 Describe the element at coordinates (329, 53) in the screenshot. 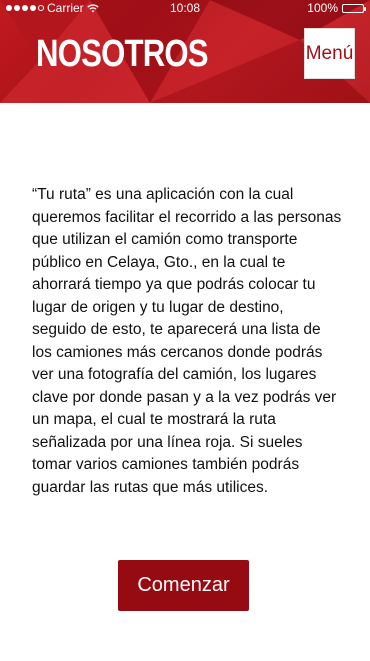

I see `menu-button: Menú` at that location.